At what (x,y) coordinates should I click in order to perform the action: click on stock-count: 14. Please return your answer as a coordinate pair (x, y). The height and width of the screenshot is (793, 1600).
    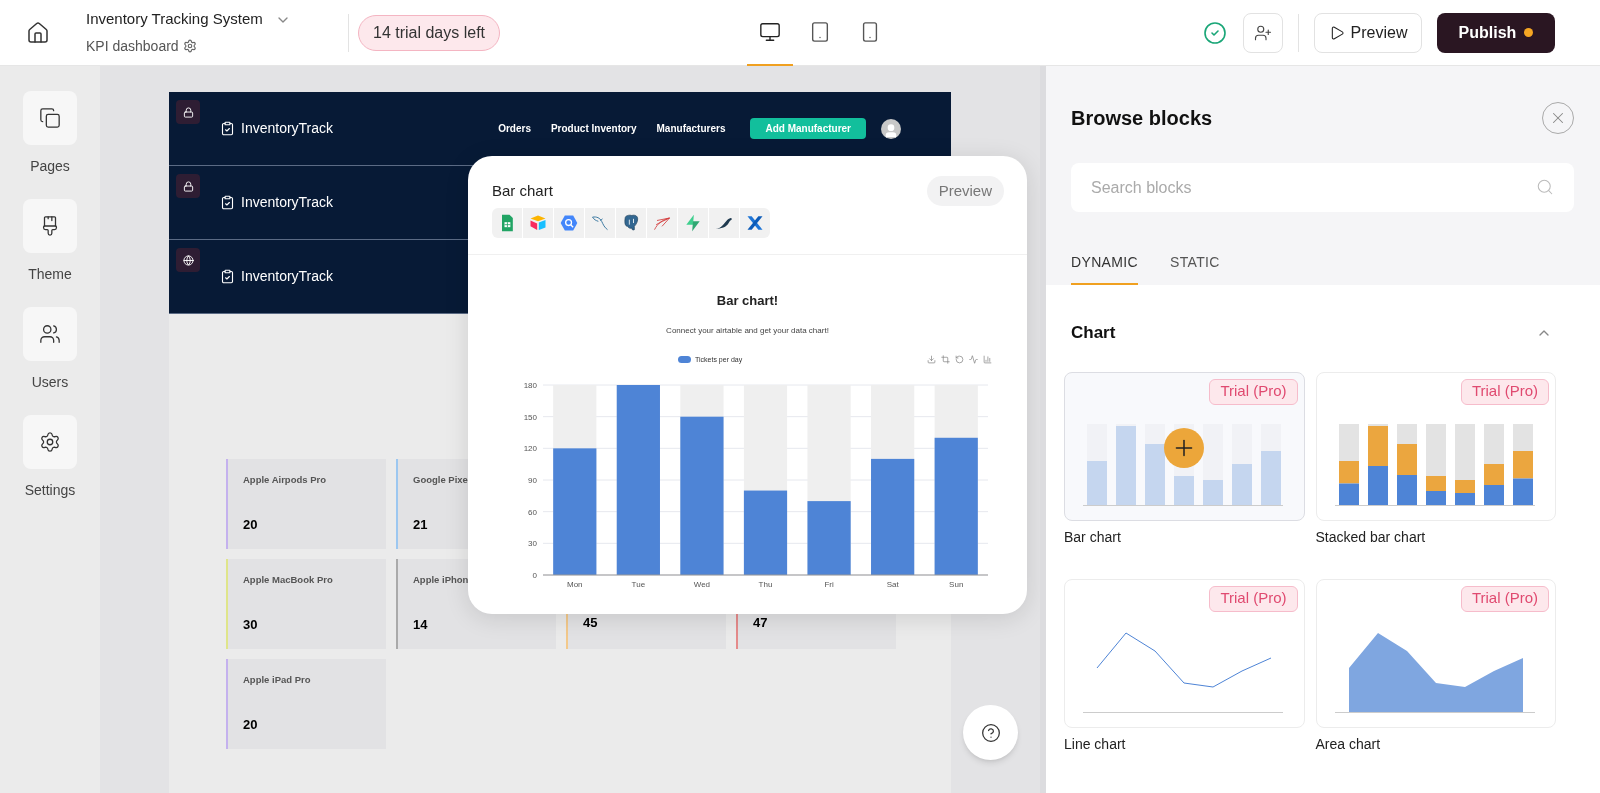
    Looking at the image, I should click on (420, 625).